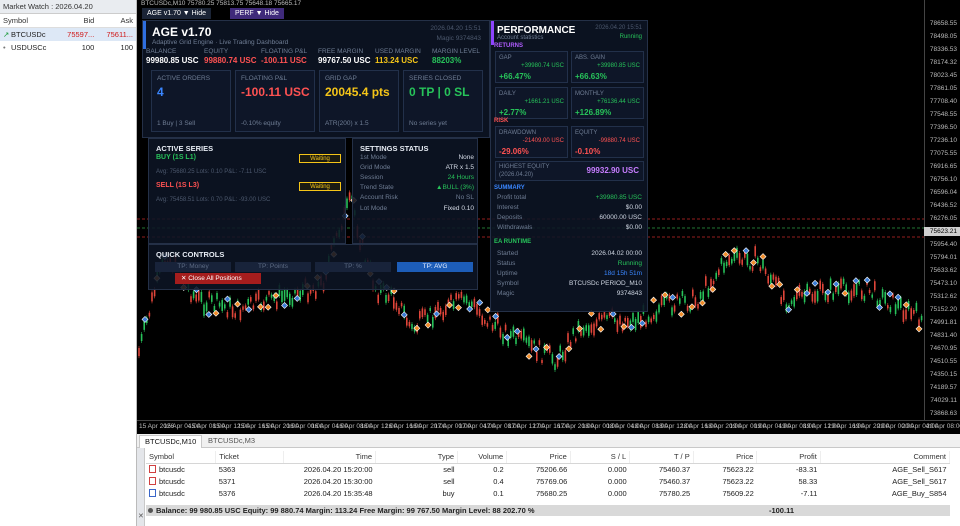 The width and height of the screenshot is (960, 526). What do you see at coordinates (482, 457) in the screenshot?
I see `col-volume: Volume` at bounding box center [482, 457].